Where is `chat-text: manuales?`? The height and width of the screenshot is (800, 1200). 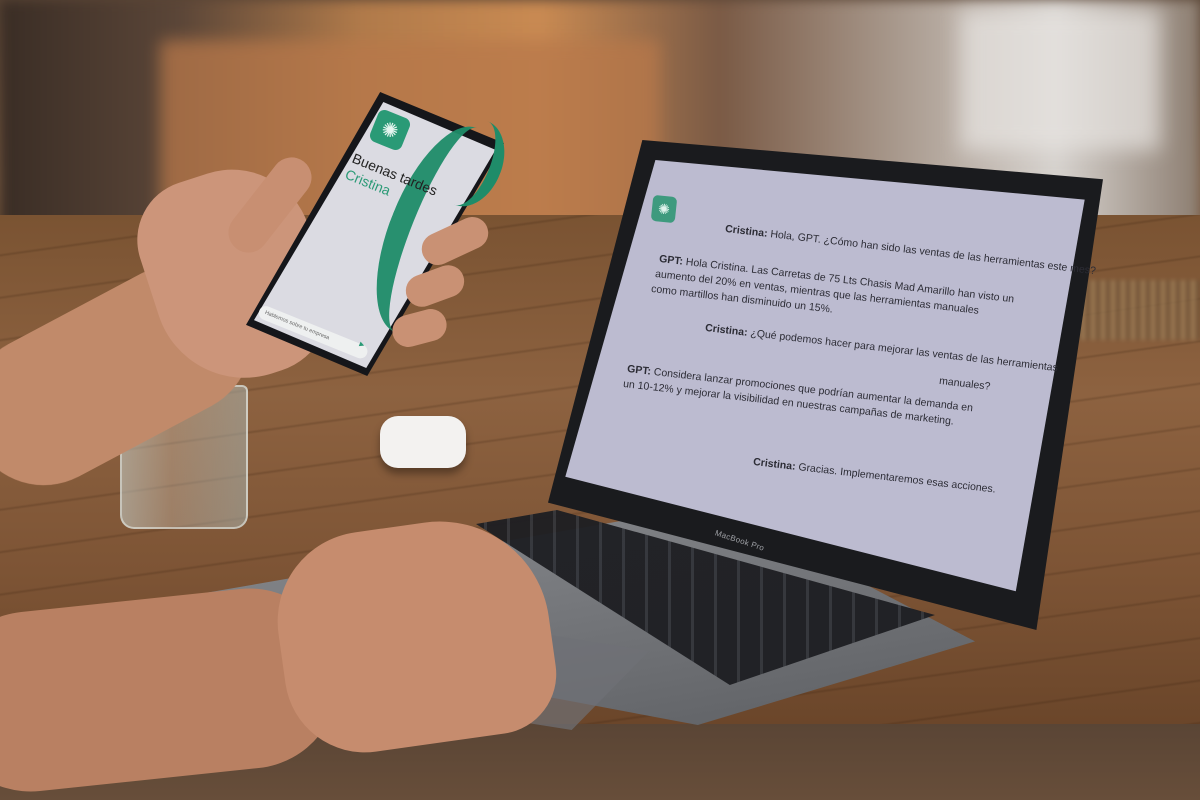
chat-text: manuales? is located at coordinates (964, 383).